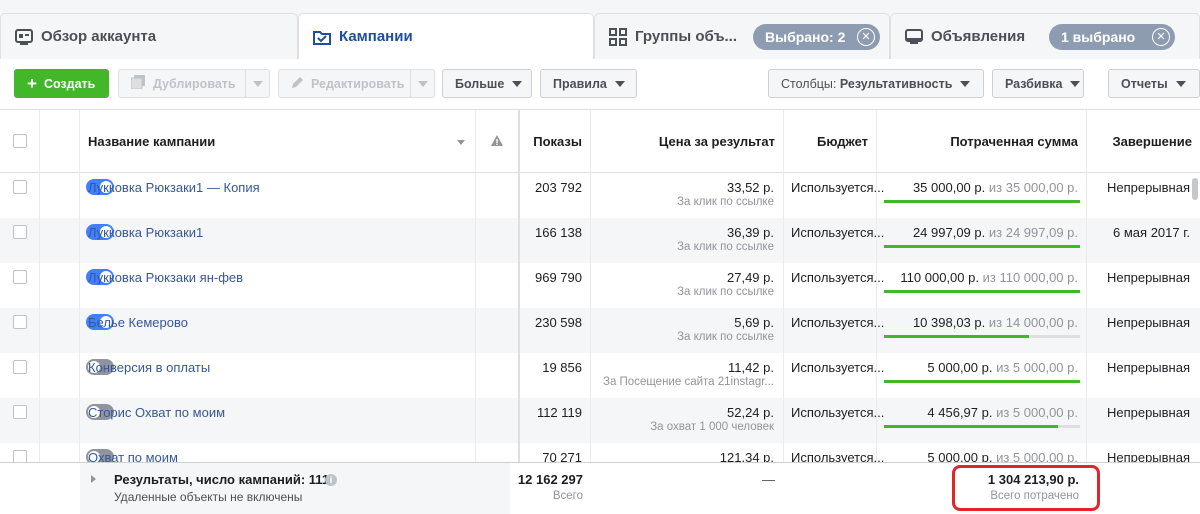 Image resolution: width=1200 pixels, height=514 pixels. I want to click on info-icon: i, so click(331, 480).